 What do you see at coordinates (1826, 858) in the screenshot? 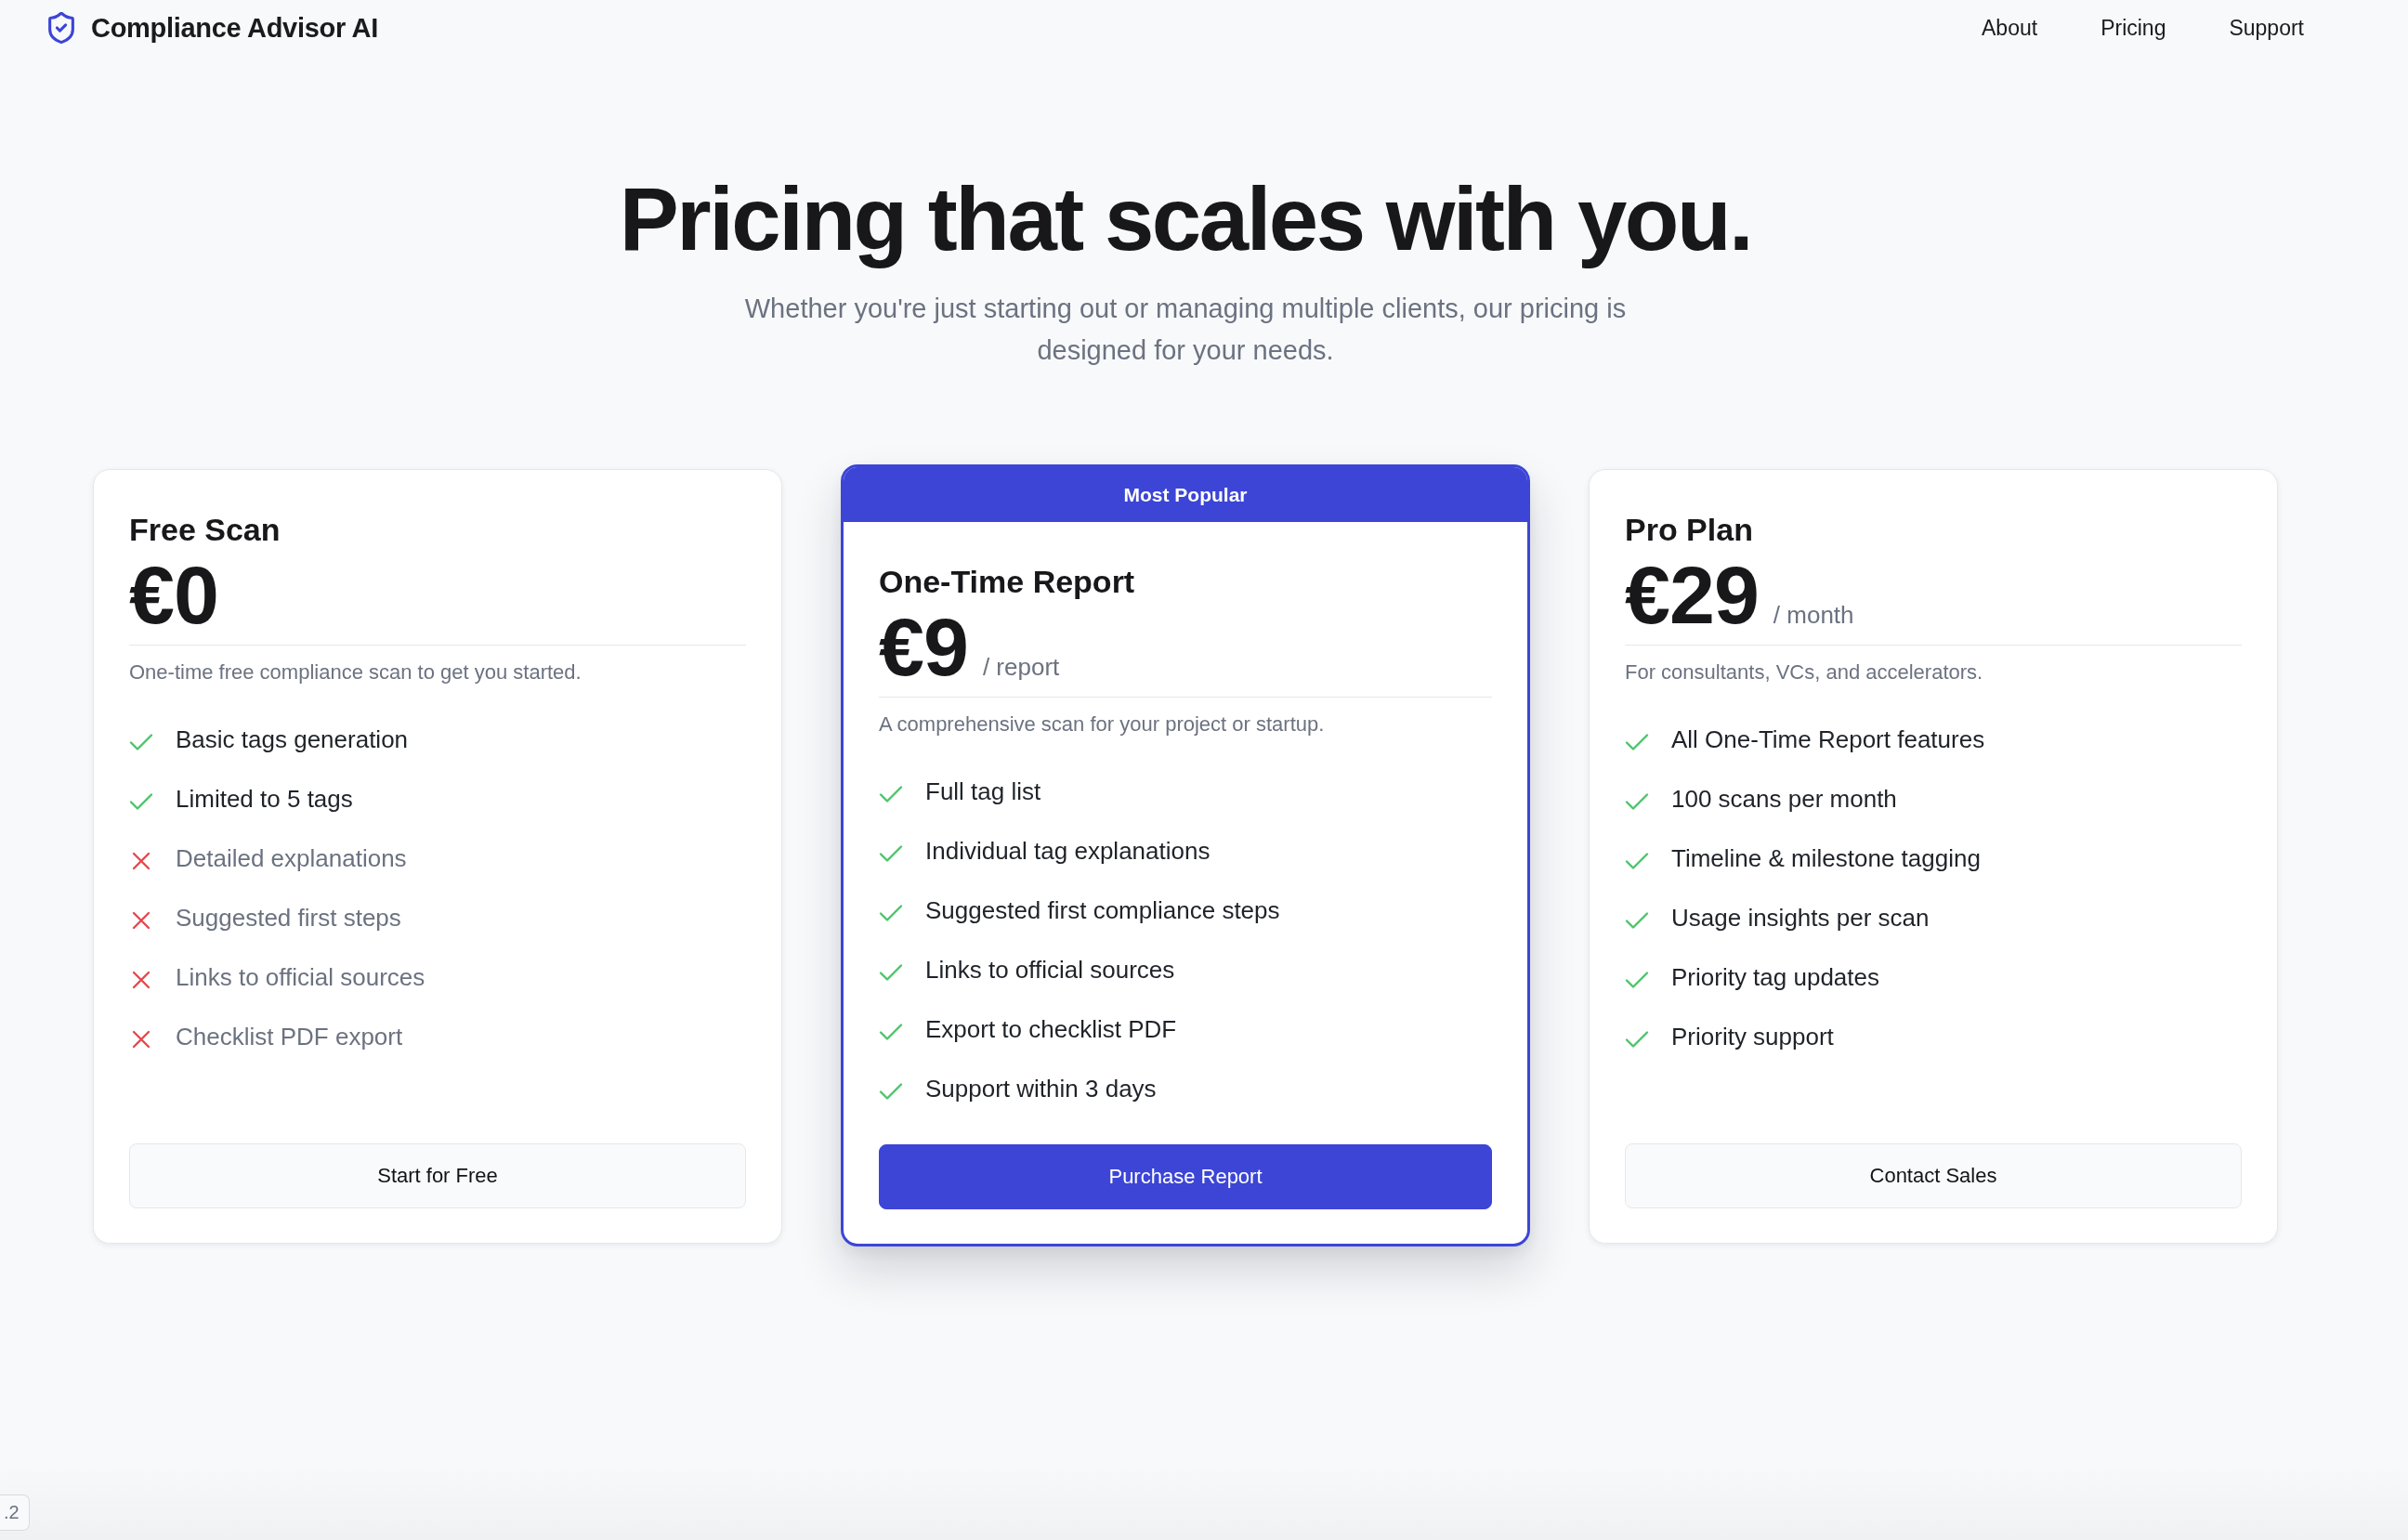
I see `feature-text: Timeline & milestone tagging` at bounding box center [1826, 858].